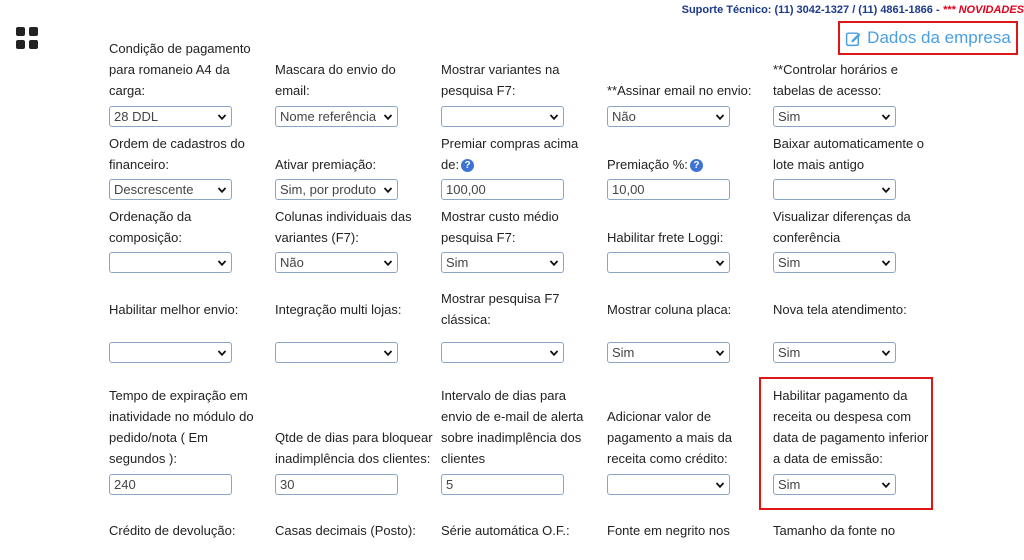  Describe the element at coordinates (154, 189) in the screenshot. I see `setting-value: Descrescente` at that location.